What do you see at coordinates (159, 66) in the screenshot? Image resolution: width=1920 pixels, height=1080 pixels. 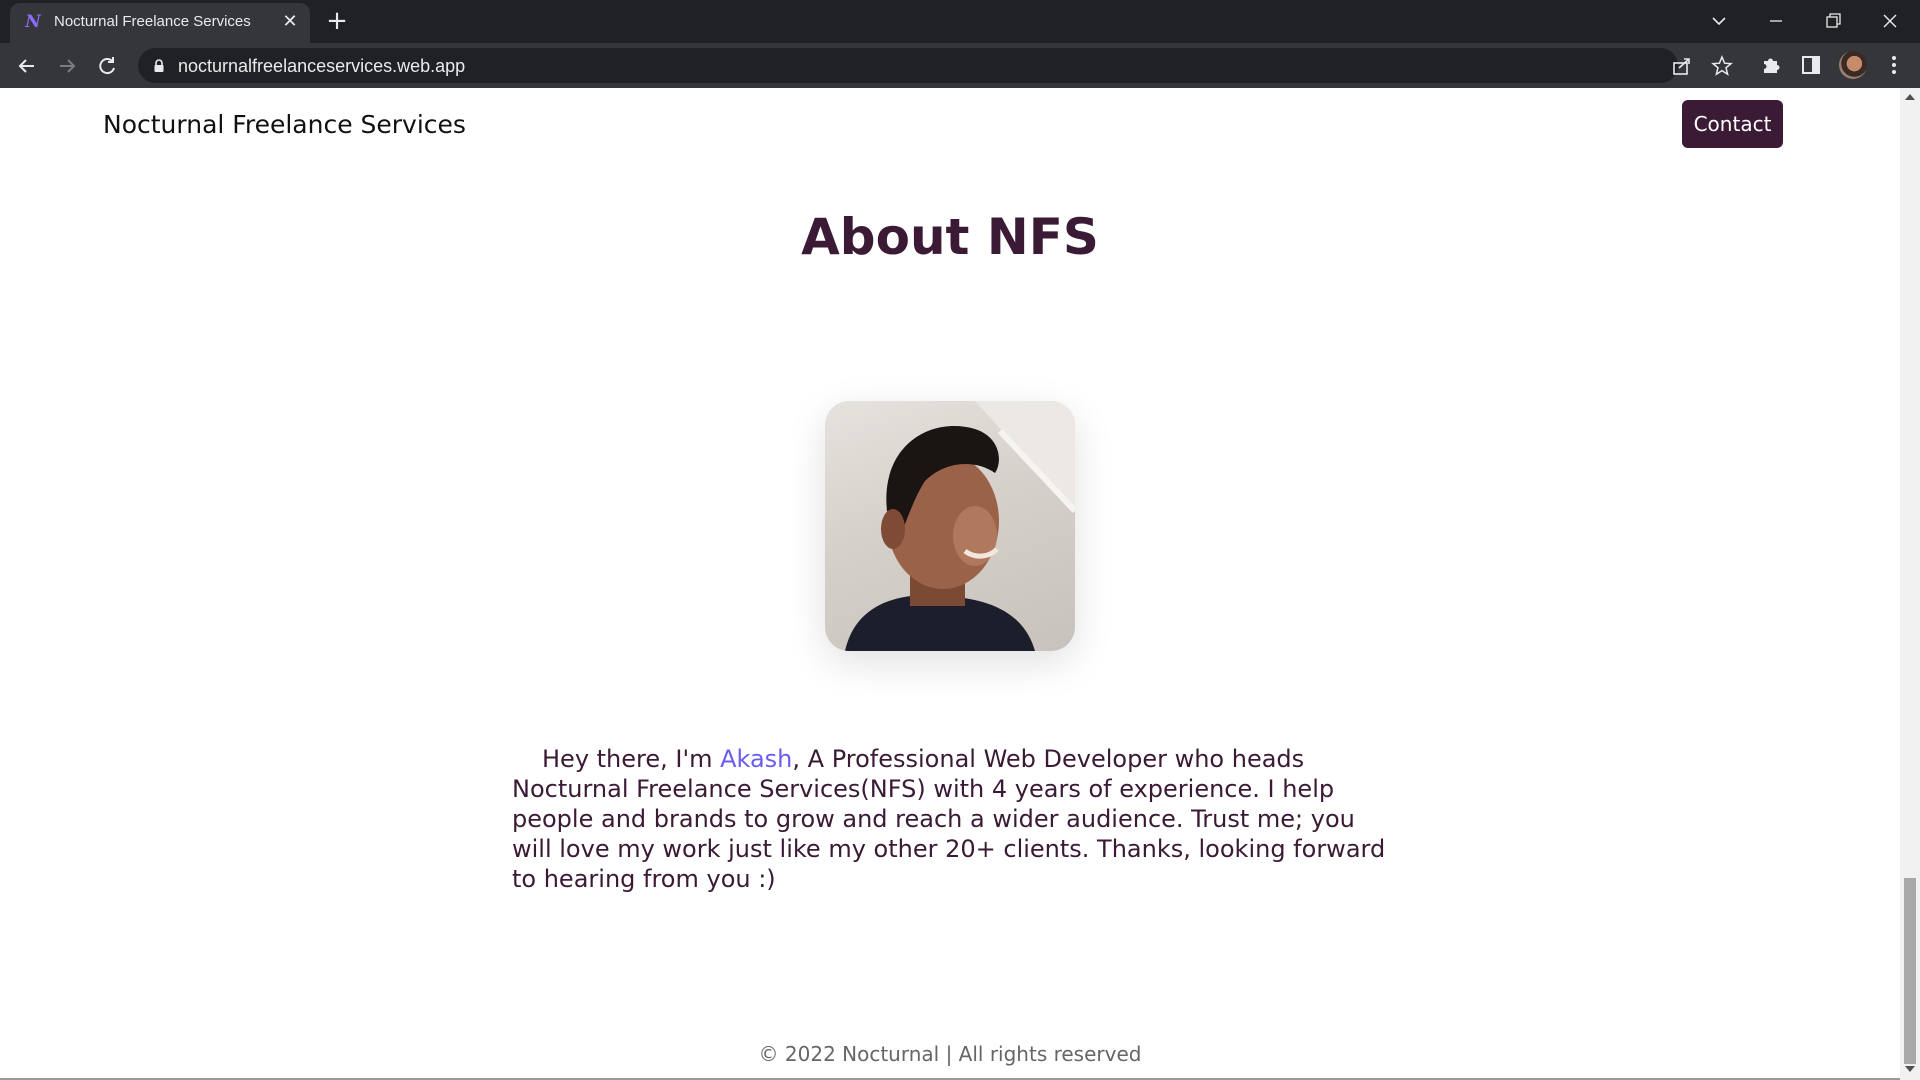 I see `lock-icon` at bounding box center [159, 66].